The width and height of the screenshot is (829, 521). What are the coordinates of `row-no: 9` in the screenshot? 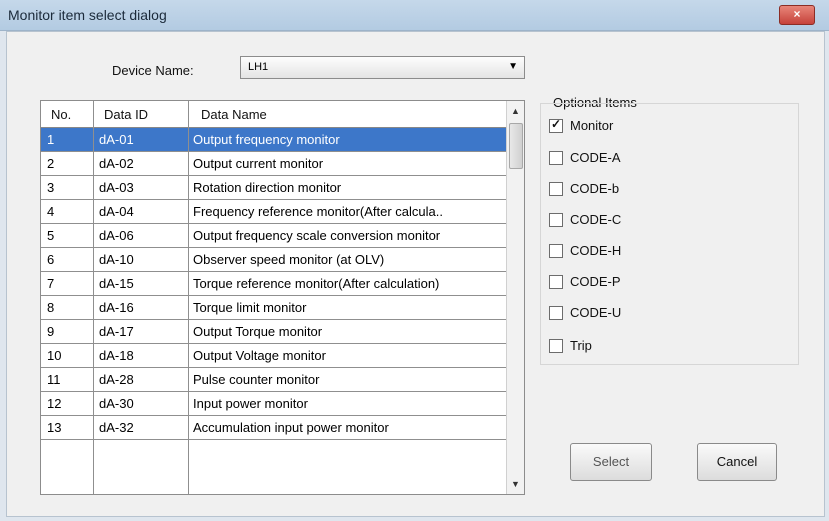 It's located at (51, 331).